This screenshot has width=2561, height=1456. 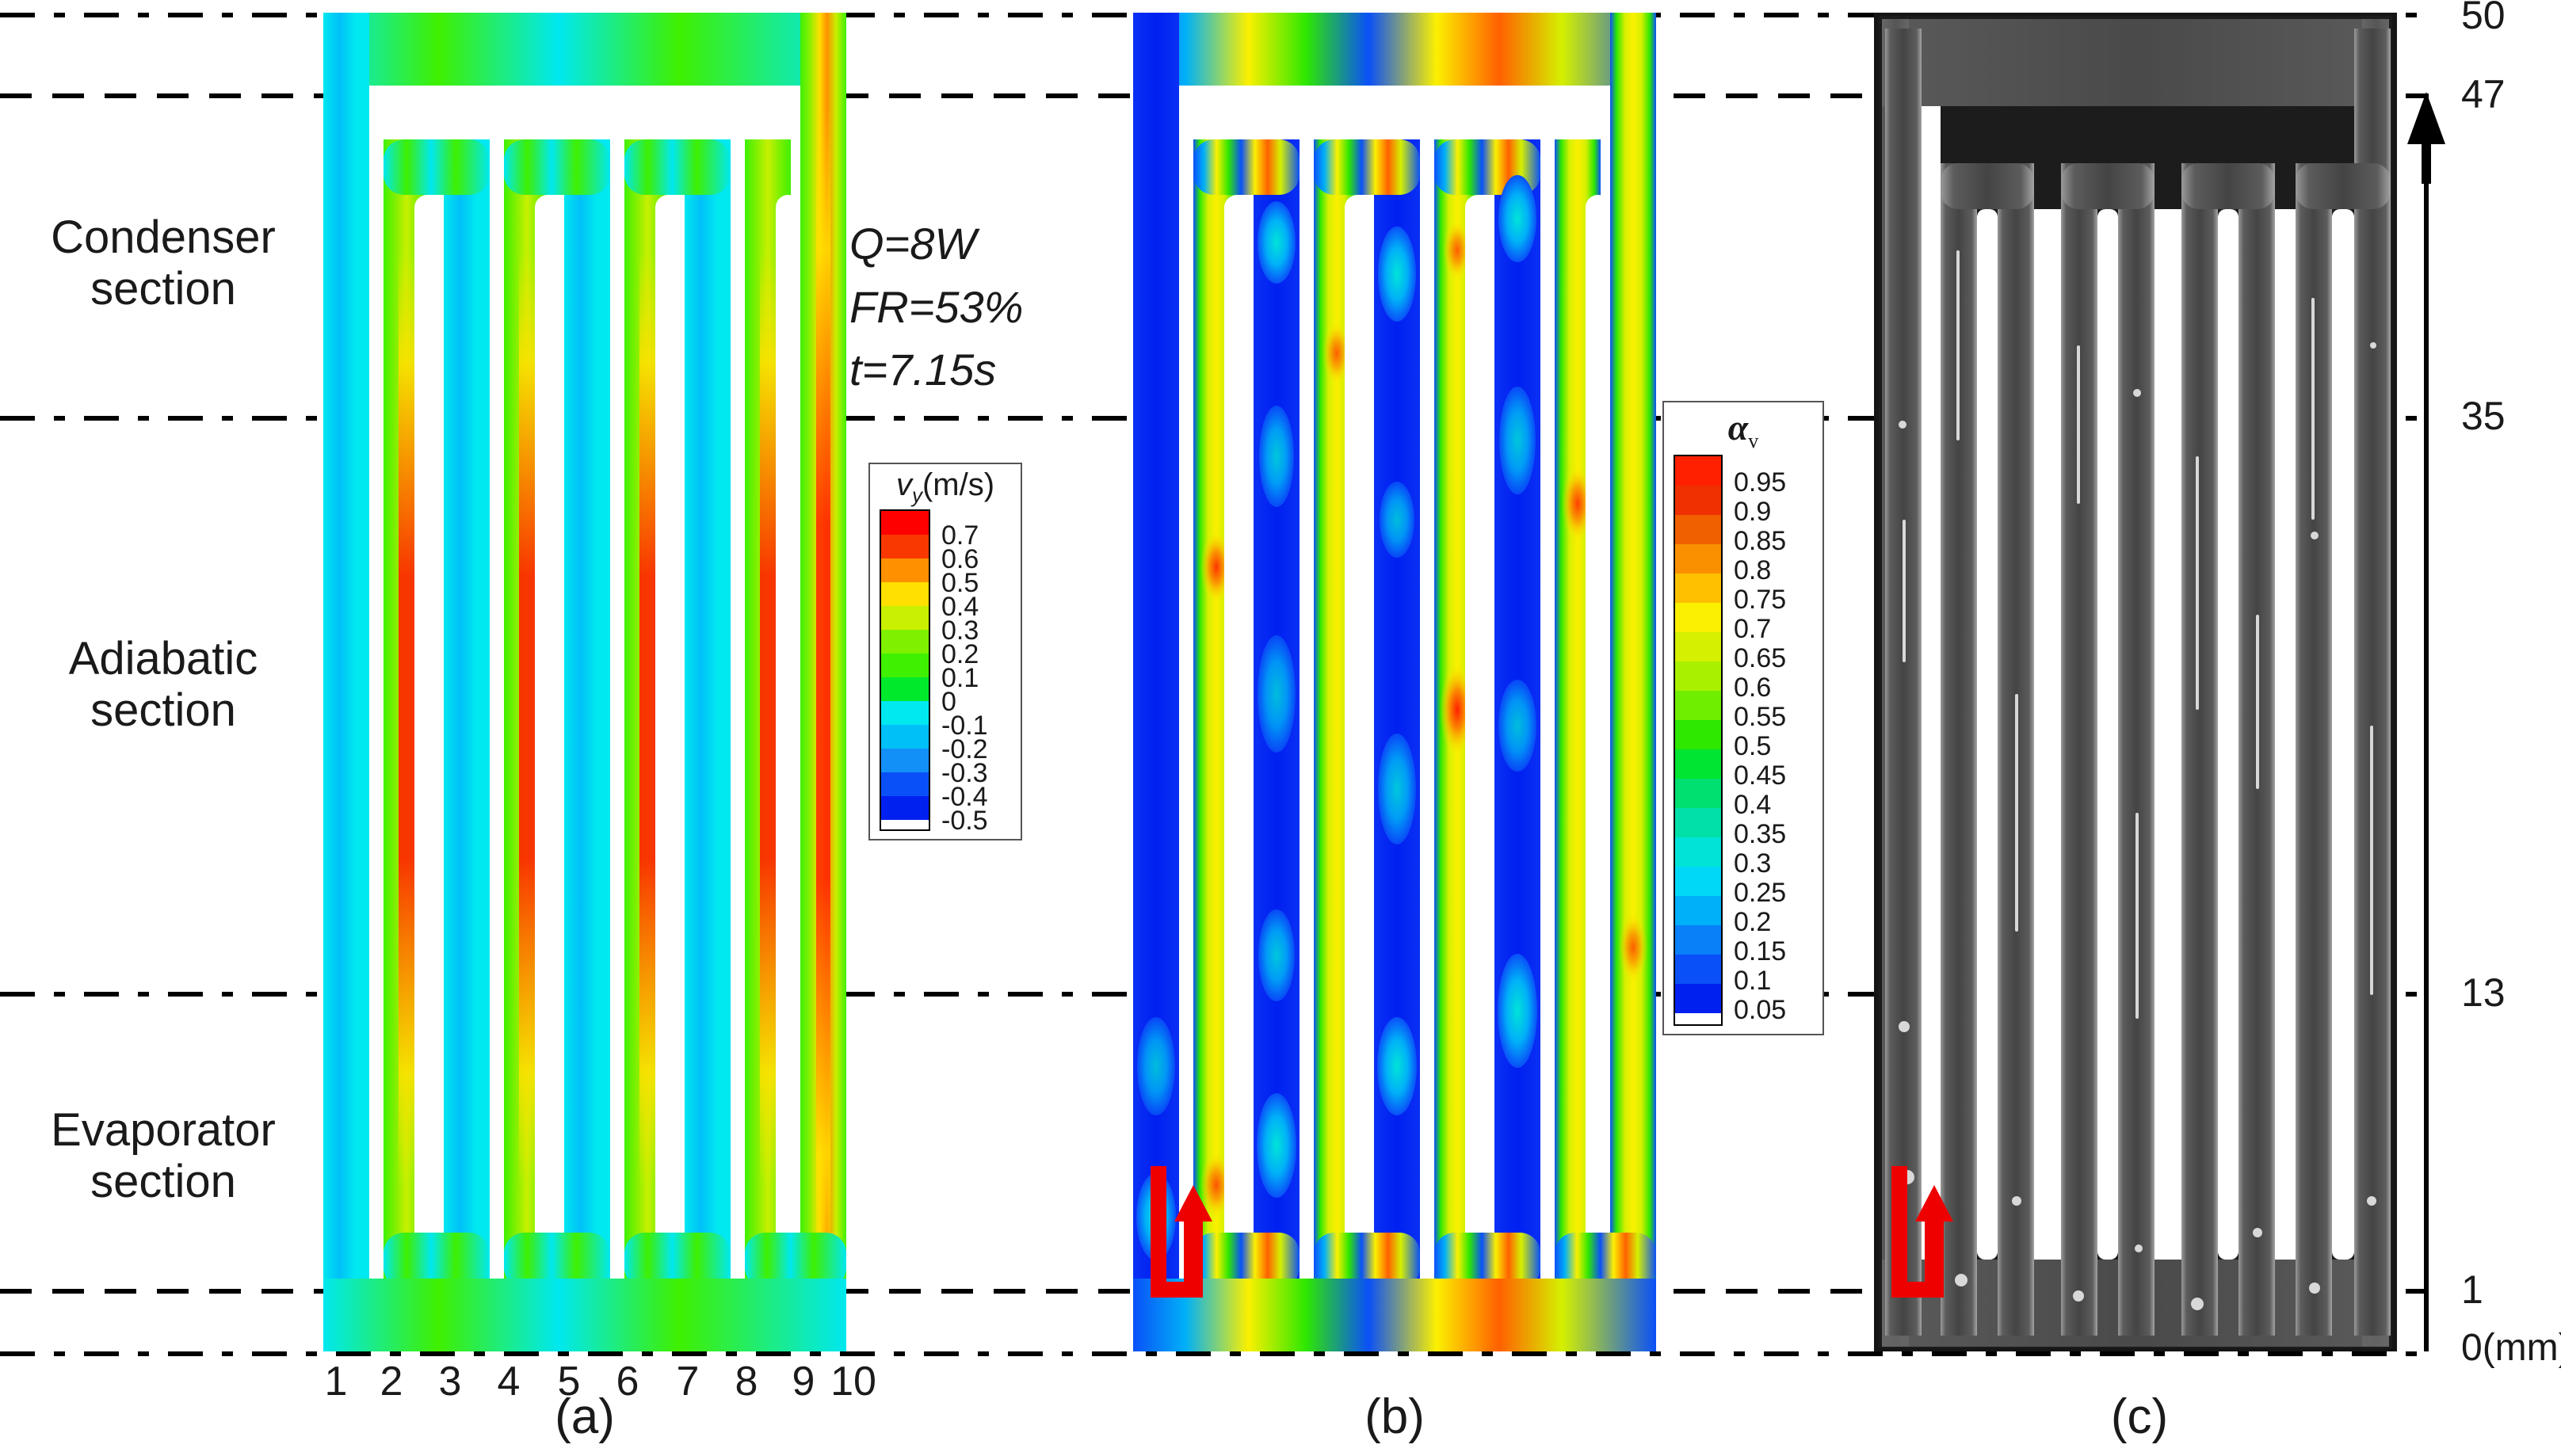 I want to click on channel-number-3: 3, so click(x=450, y=1382).